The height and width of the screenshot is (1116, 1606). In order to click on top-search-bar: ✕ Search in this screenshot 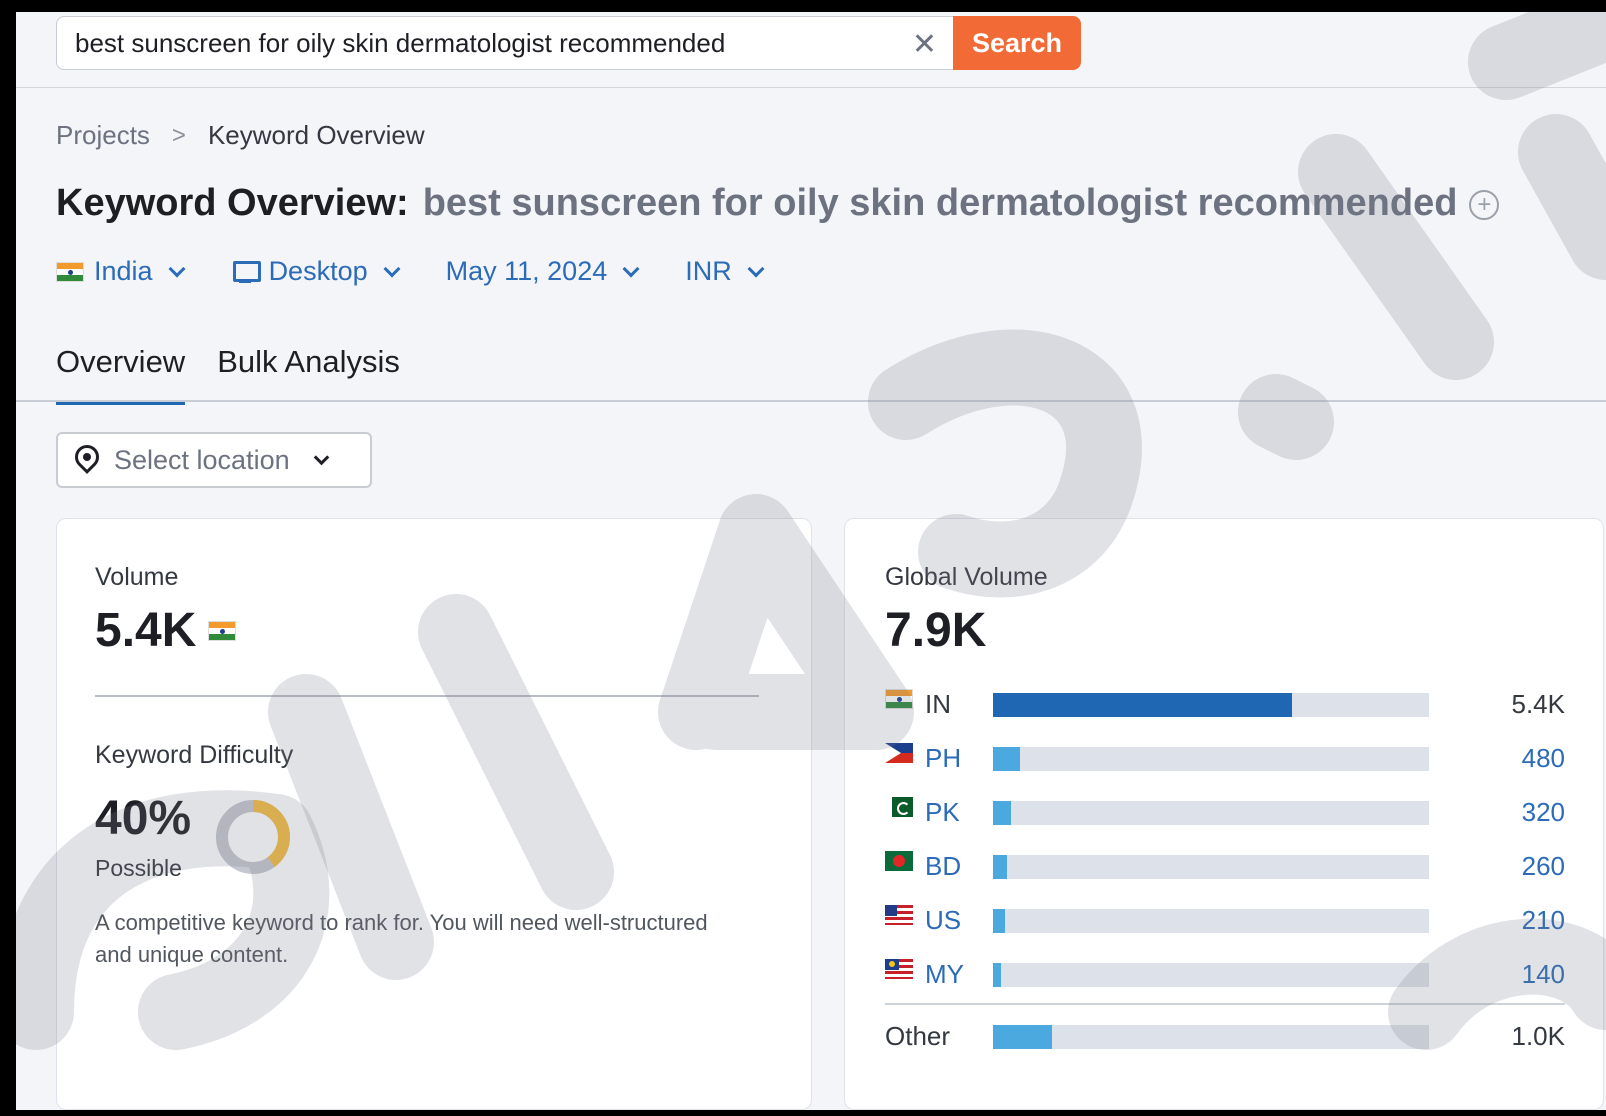, I will do `click(811, 50)`.